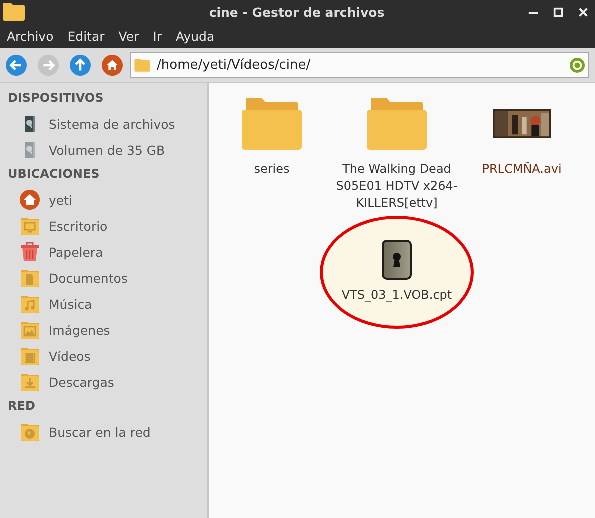 The width and height of the screenshot is (595, 518). What do you see at coordinates (558, 12) in the screenshot?
I see `maximize-icon` at bounding box center [558, 12].